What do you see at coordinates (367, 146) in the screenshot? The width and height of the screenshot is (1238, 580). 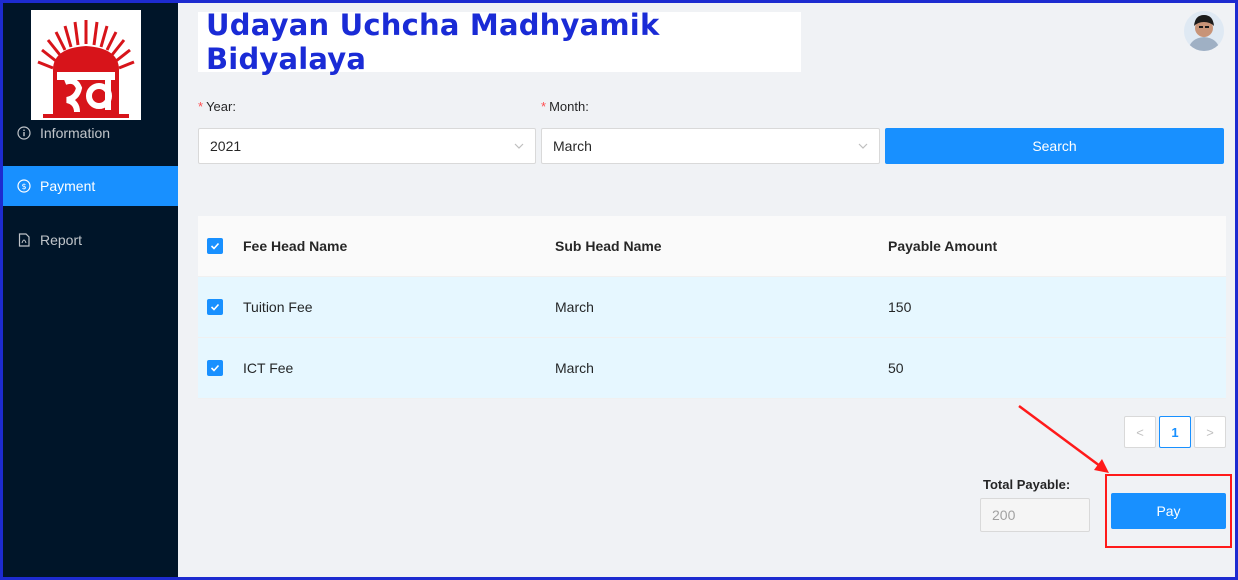 I see `year-select: 2021` at bounding box center [367, 146].